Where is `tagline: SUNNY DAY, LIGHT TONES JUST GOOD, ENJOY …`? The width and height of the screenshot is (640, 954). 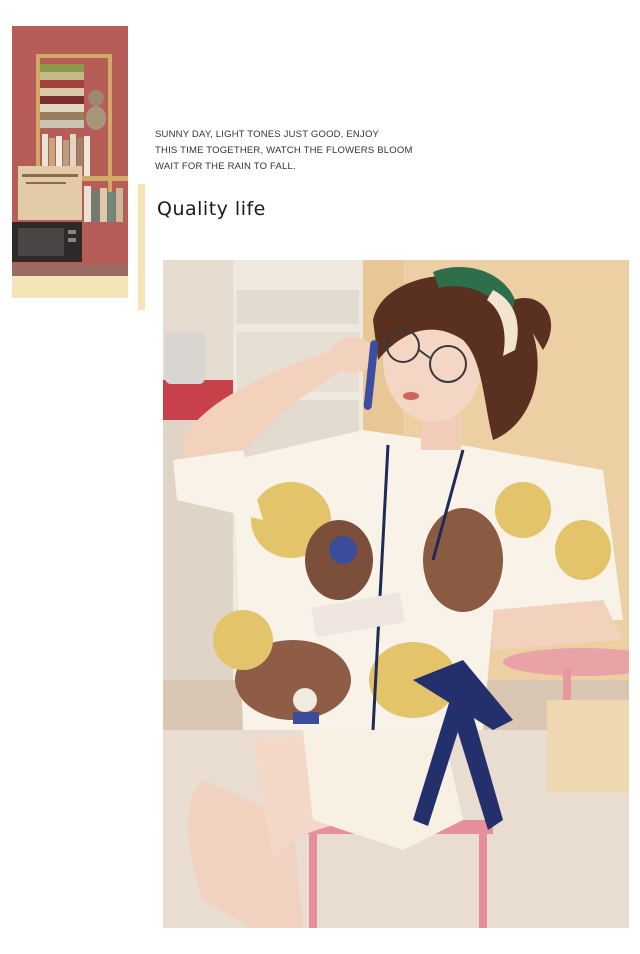 tagline: SUNNY DAY, LIGHT TONES JUST GOOD, ENJOY … is located at coordinates (305, 151).